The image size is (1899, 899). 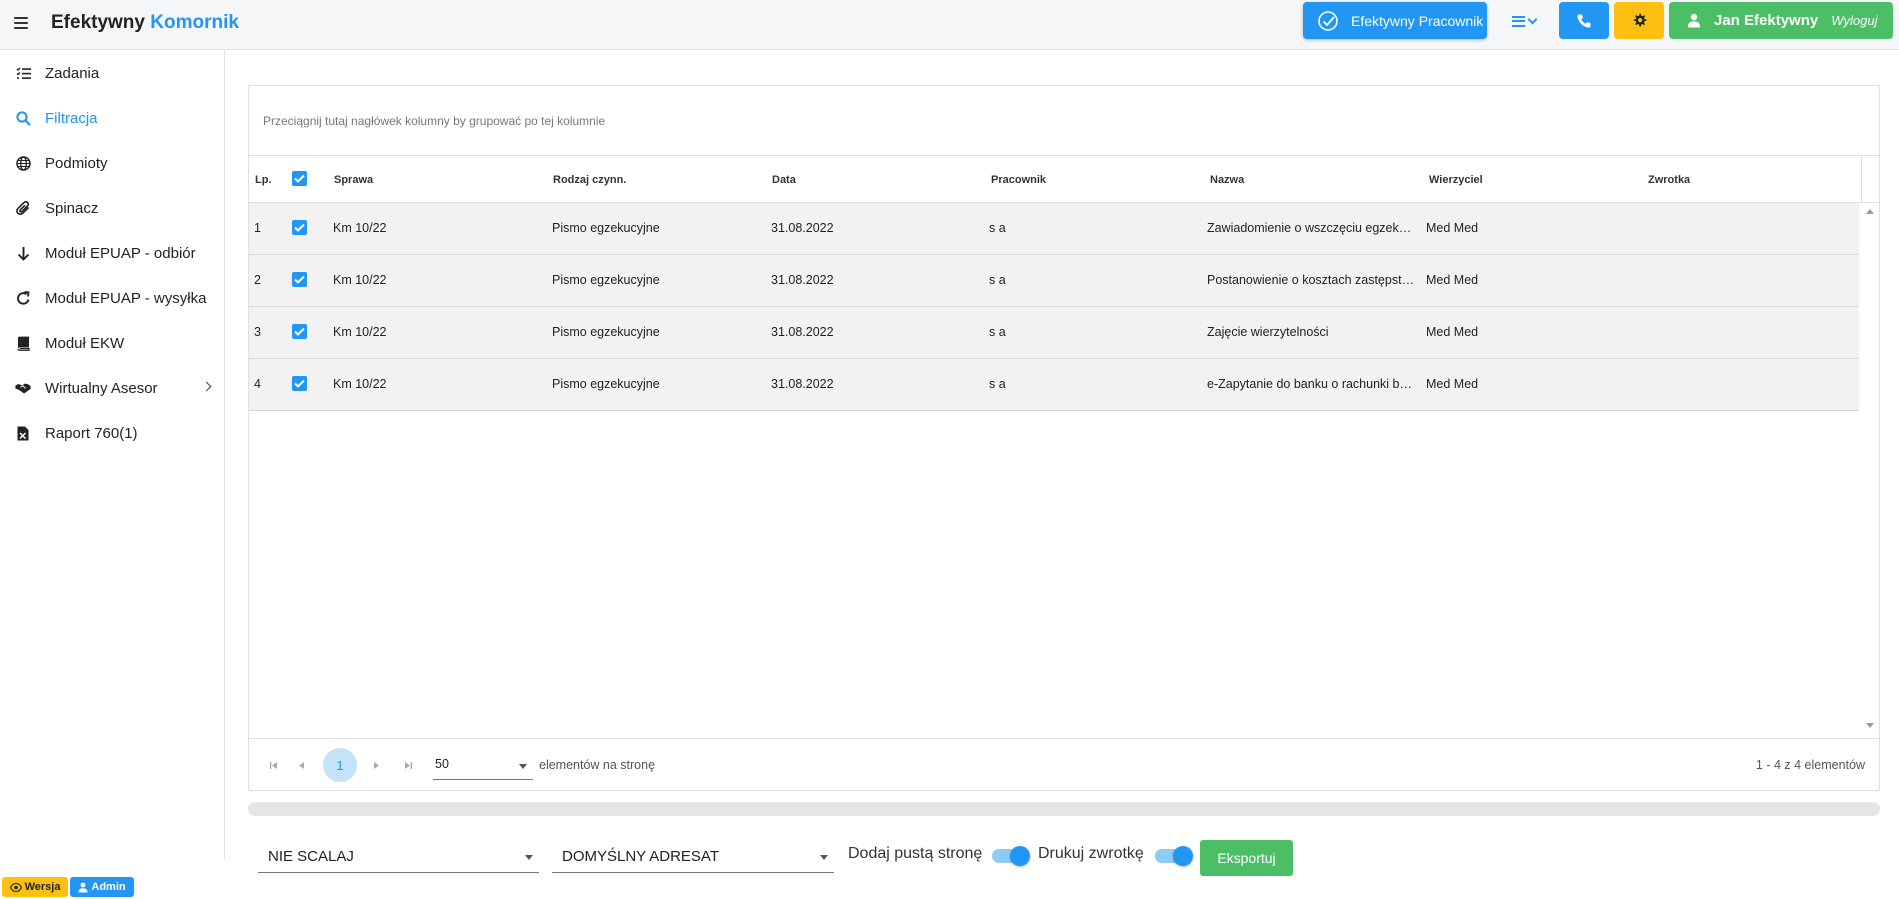 I want to click on pager-info: 1 - 4 z 4 elementów, so click(x=1810, y=765).